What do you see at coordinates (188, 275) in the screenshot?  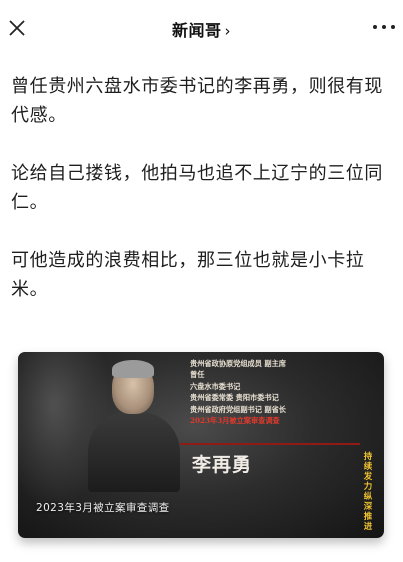 I see `paragraph: 可他造成的浪费相比，那三位也就是小卡拉米。` at bounding box center [188, 275].